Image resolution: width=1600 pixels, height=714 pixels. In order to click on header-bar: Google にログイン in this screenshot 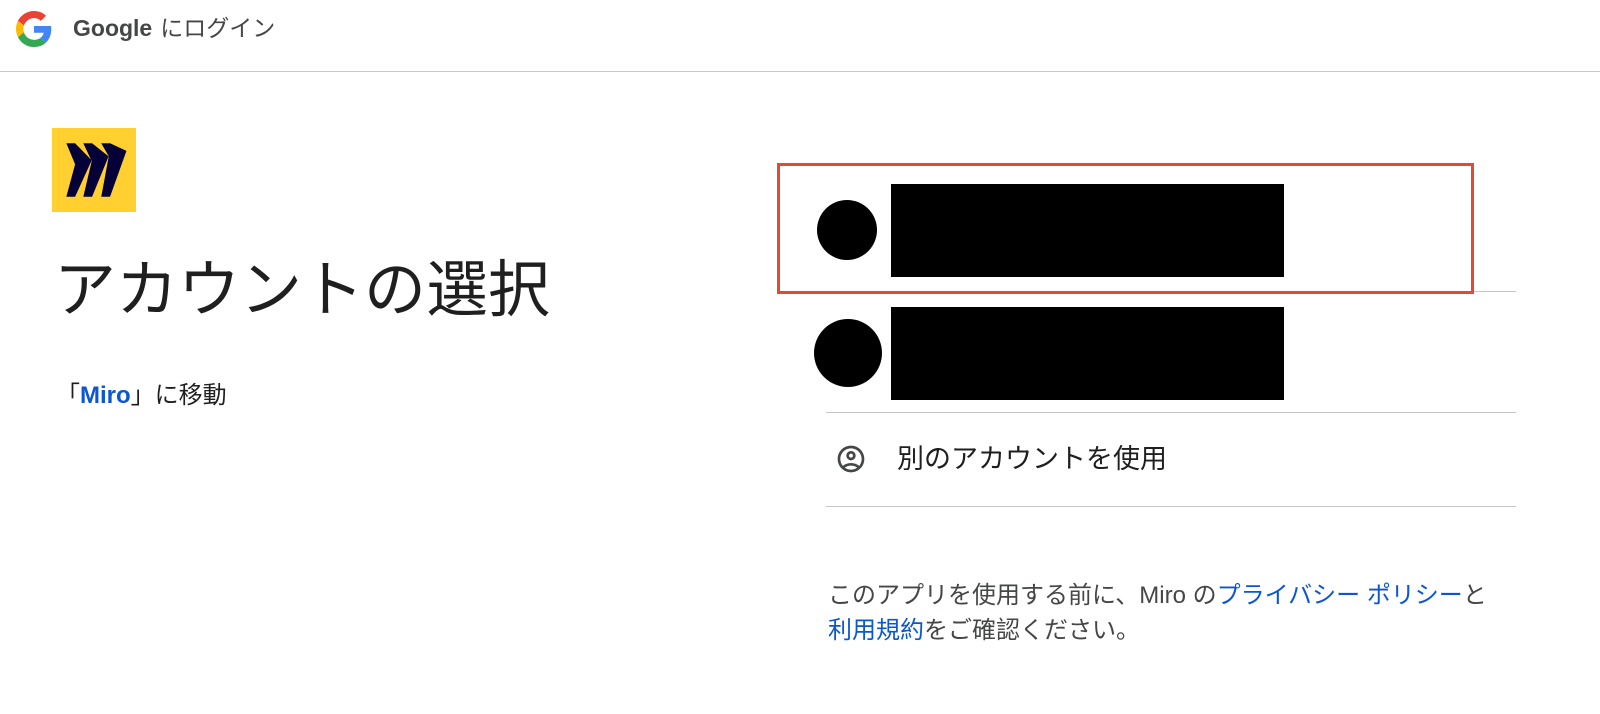, I will do `click(800, 36)`.